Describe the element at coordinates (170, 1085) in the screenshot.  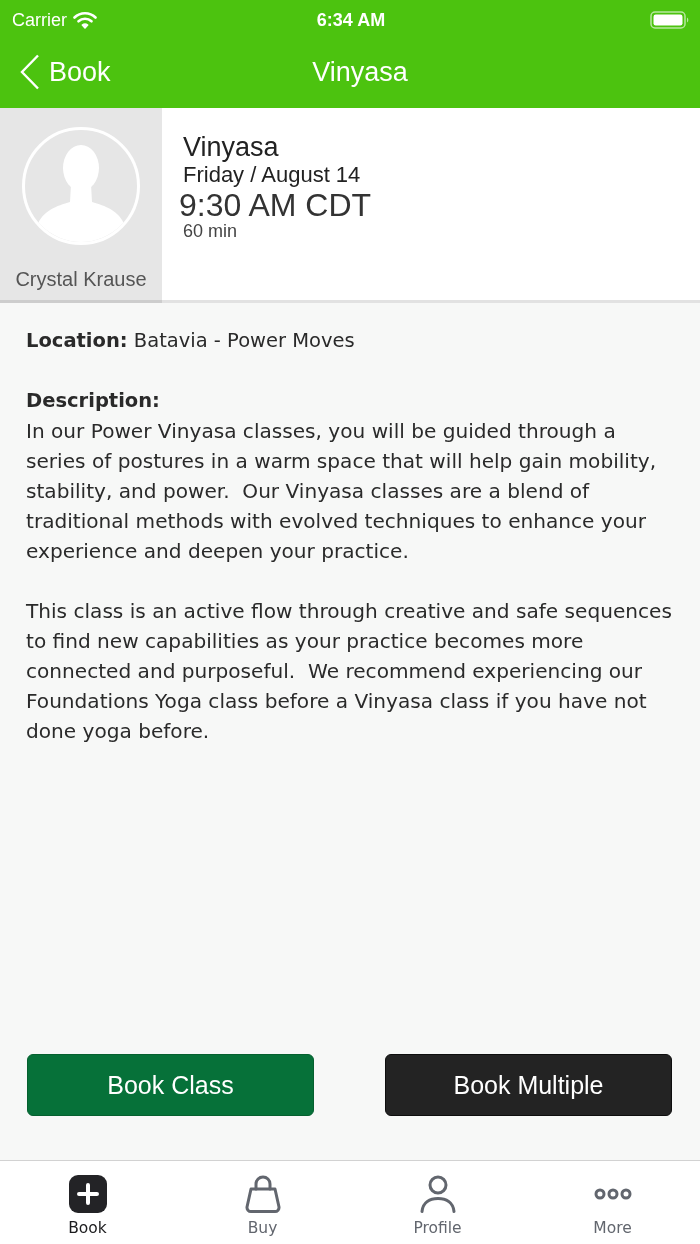
I see `book-class-button: Book Class` at that location.